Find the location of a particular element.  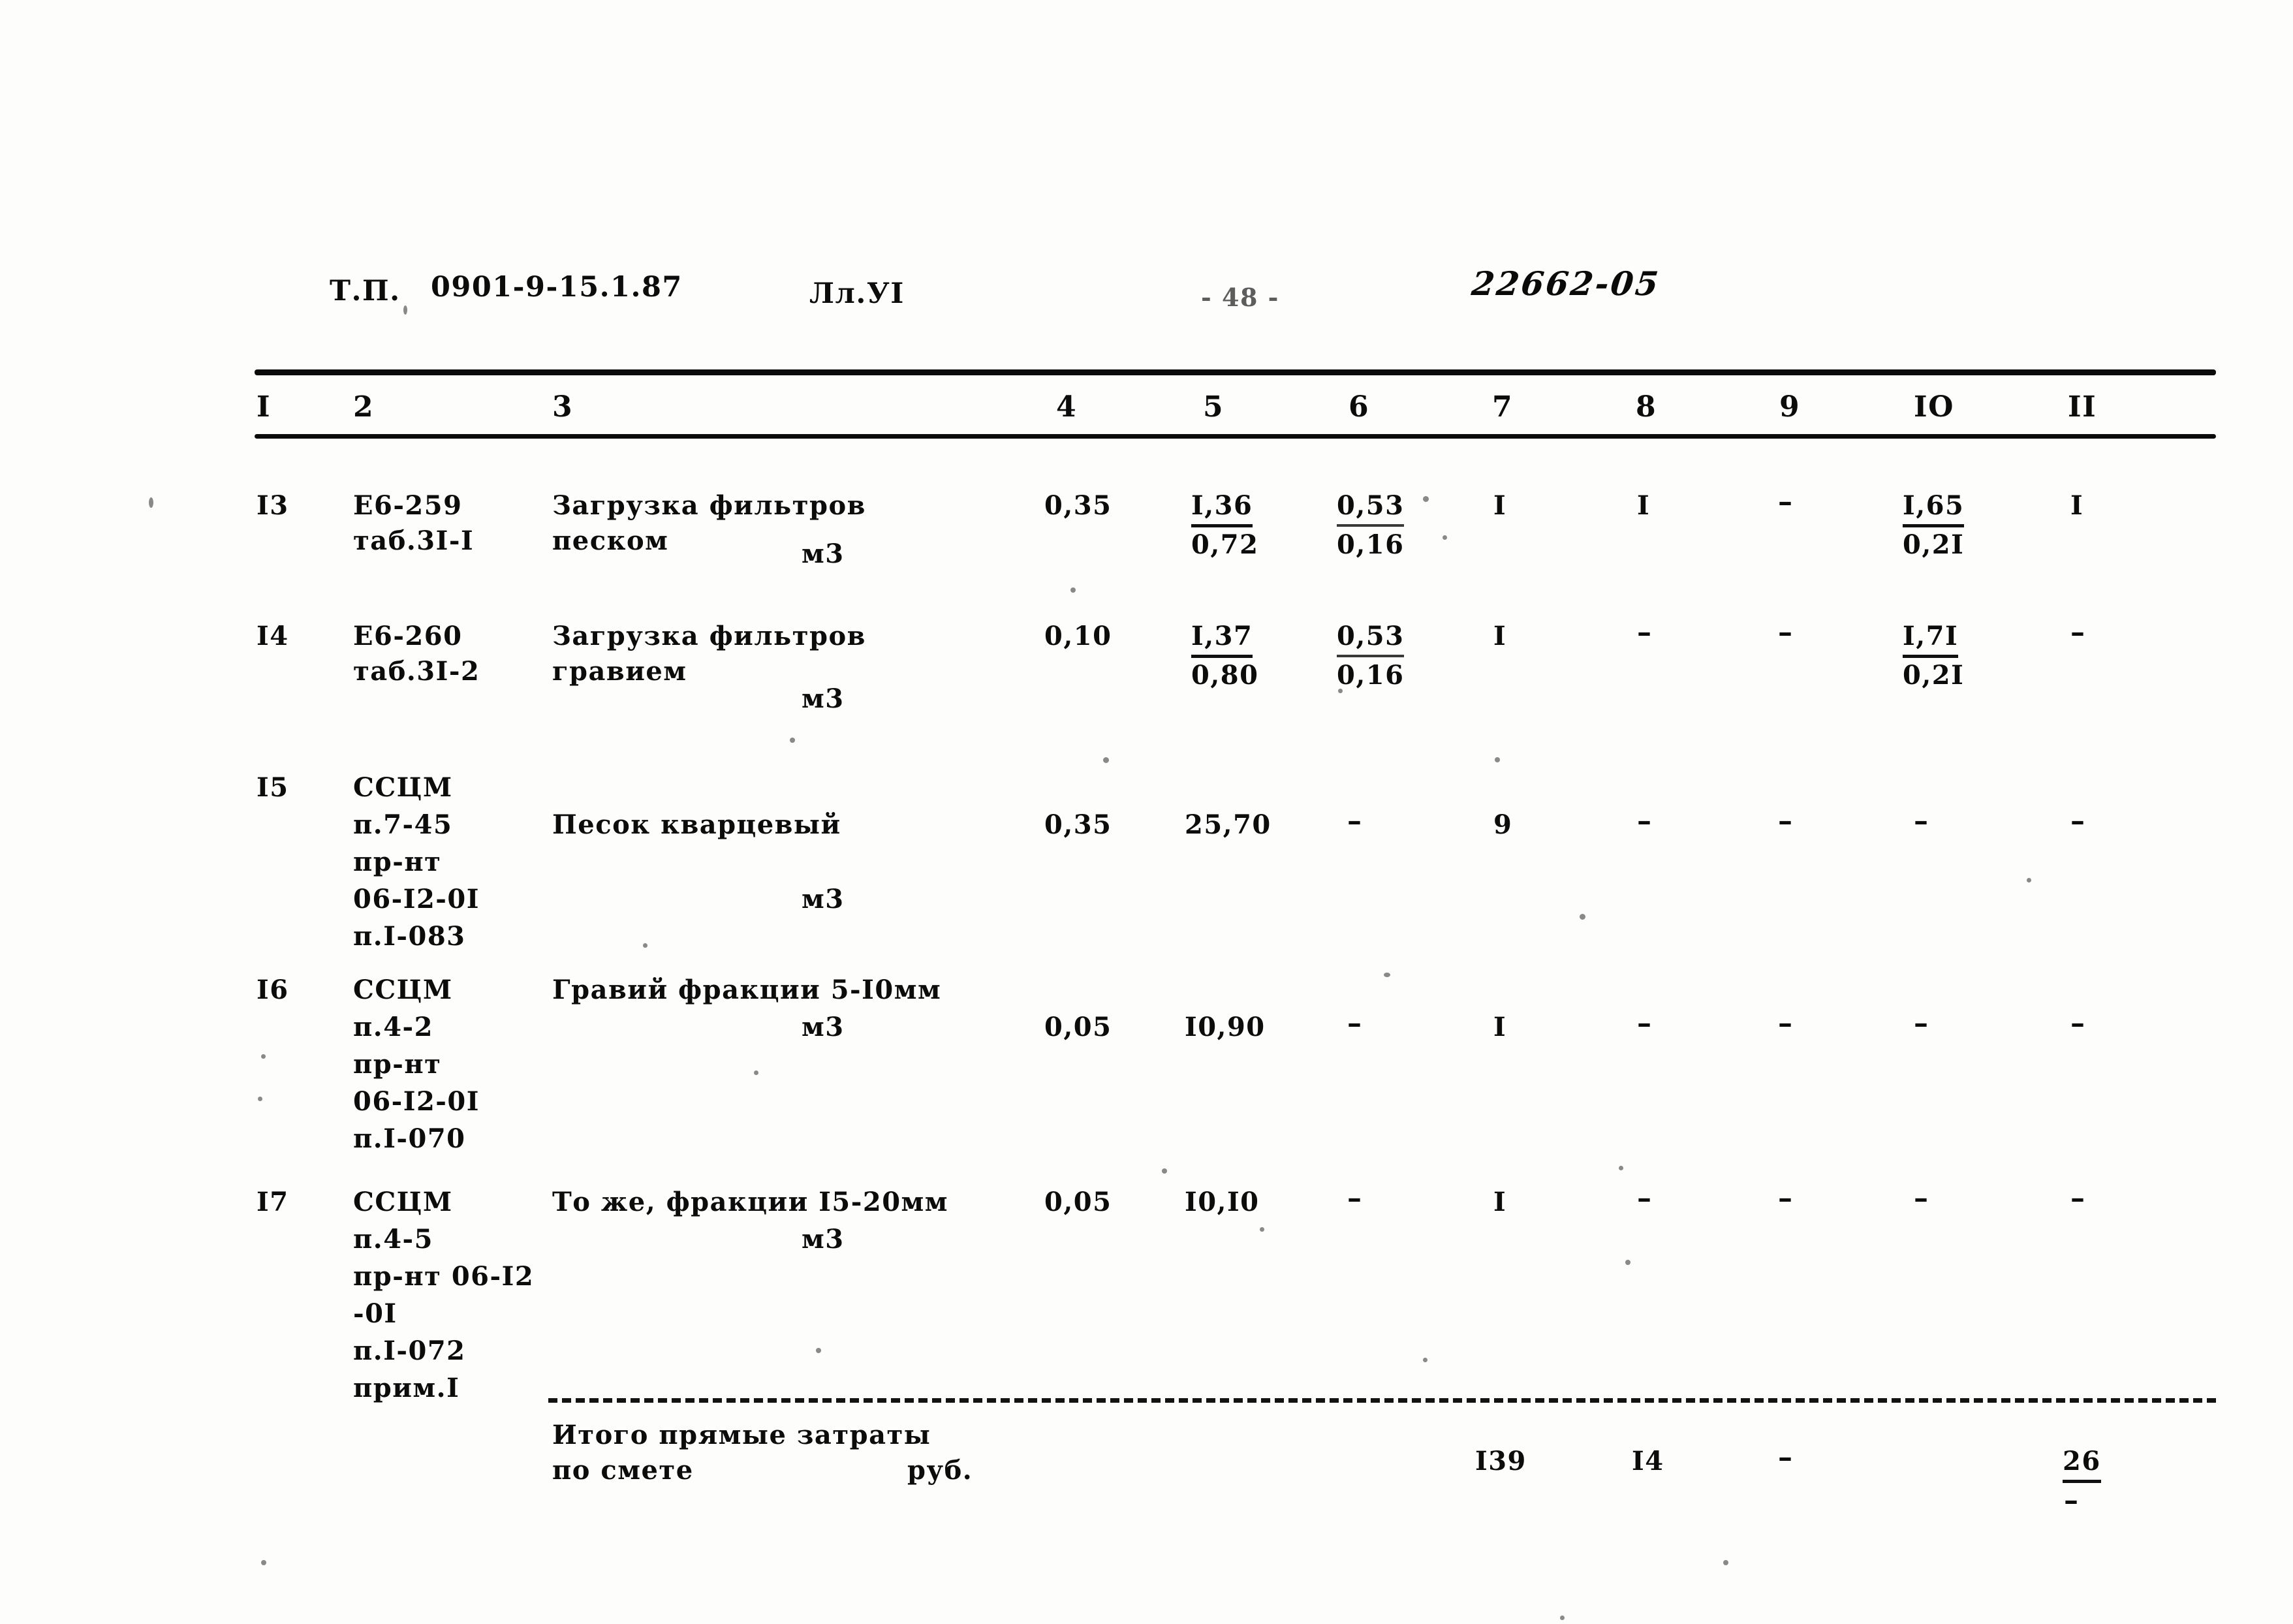

row-col10-top-value: – is located at coordinates (1922, 821).